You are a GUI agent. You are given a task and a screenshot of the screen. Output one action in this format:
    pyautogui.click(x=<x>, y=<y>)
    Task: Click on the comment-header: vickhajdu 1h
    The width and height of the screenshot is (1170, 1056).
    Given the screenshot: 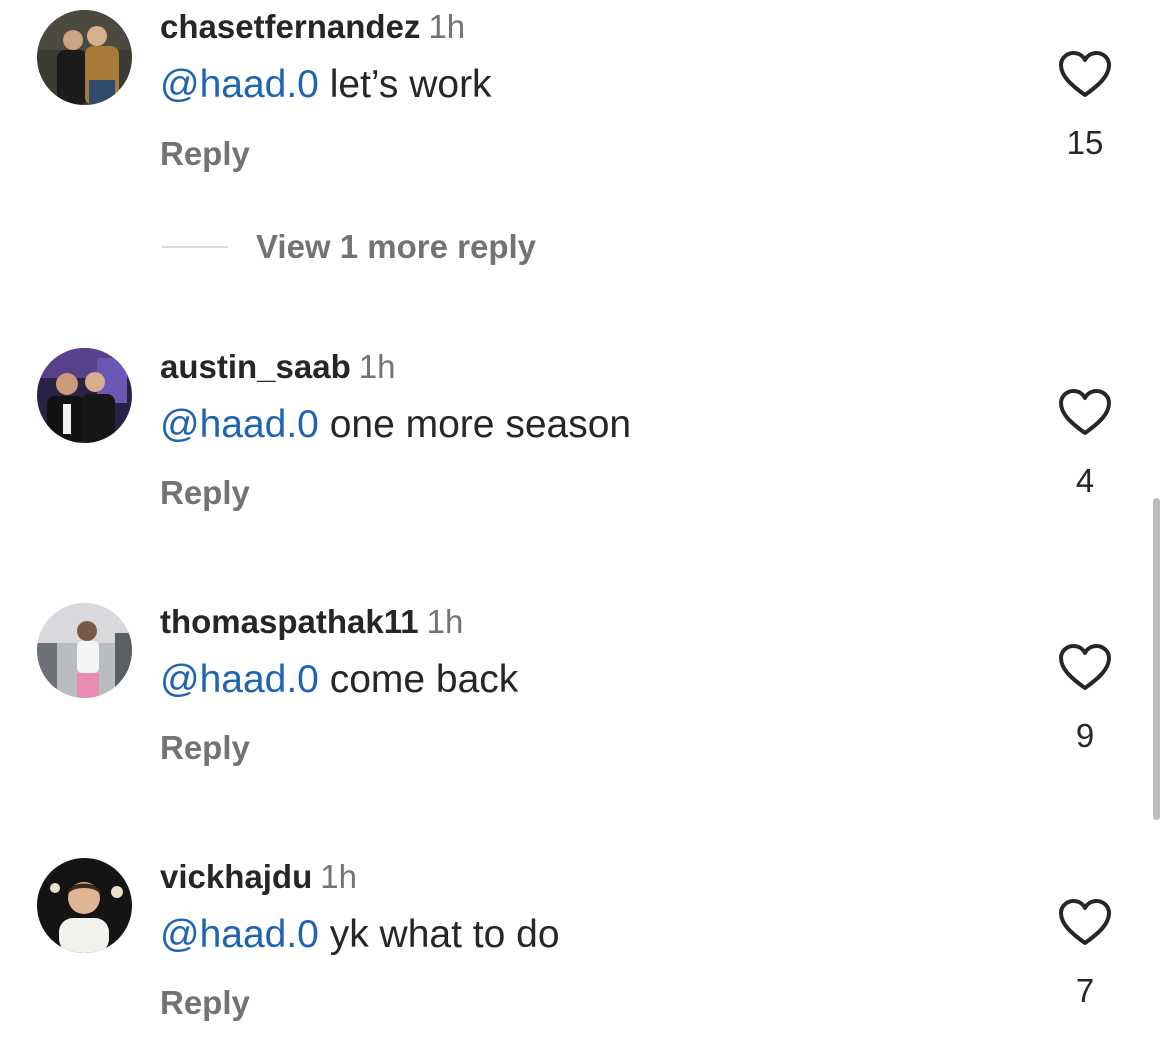 What is the action you would take?
    pyautogui.click(x=258, y=877)
    